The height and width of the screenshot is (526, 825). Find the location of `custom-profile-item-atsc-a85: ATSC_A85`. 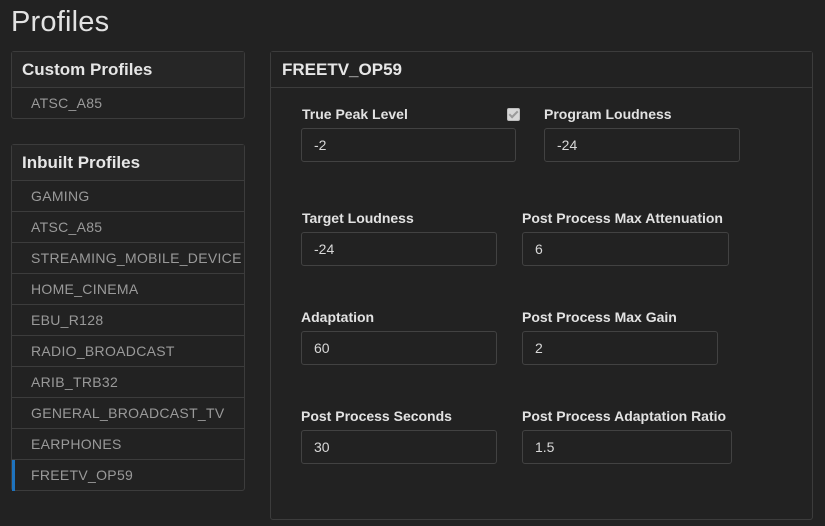

custom-profile-item-atsc-a85: ATSC_A85 is located at coordinates (128, 103).